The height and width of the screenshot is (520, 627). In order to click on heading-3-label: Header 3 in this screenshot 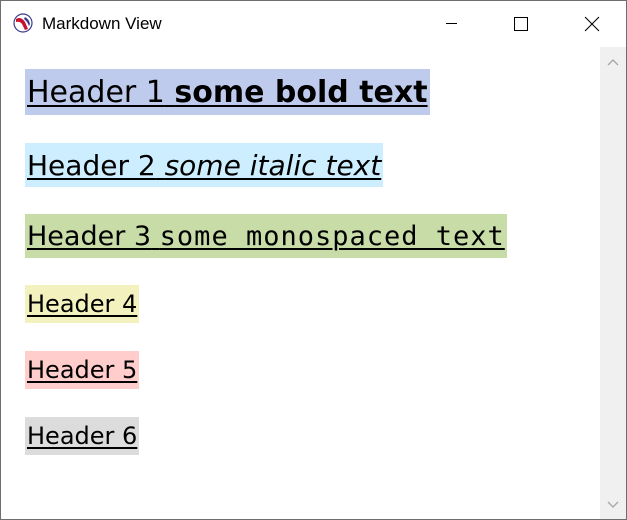, I will do `click(89, 236)`.